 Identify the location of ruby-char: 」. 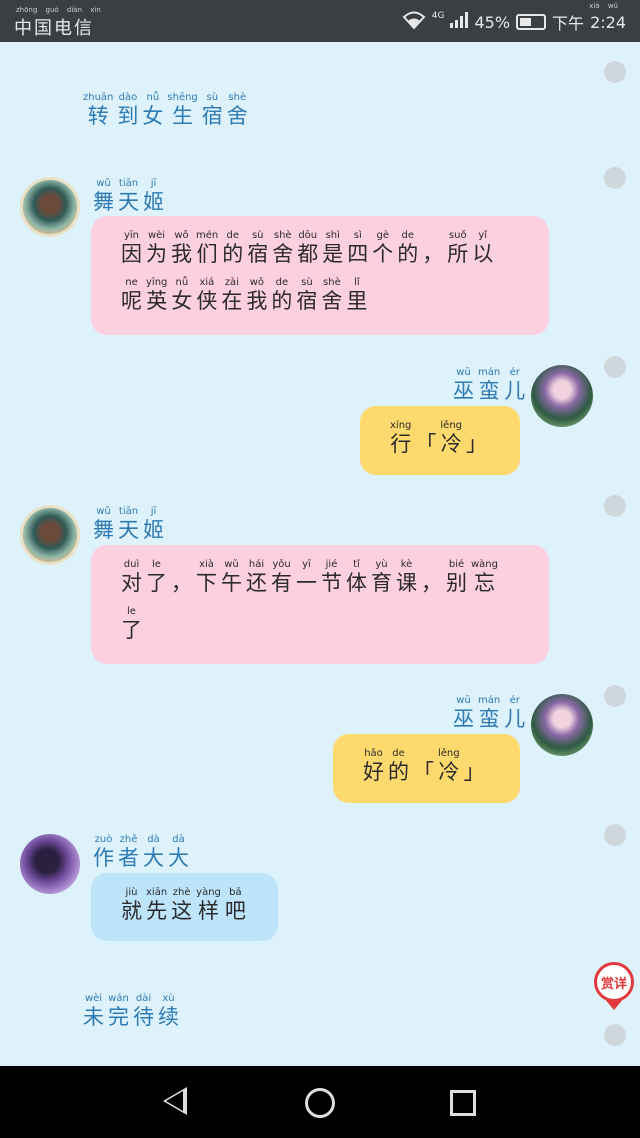
(474, 766).